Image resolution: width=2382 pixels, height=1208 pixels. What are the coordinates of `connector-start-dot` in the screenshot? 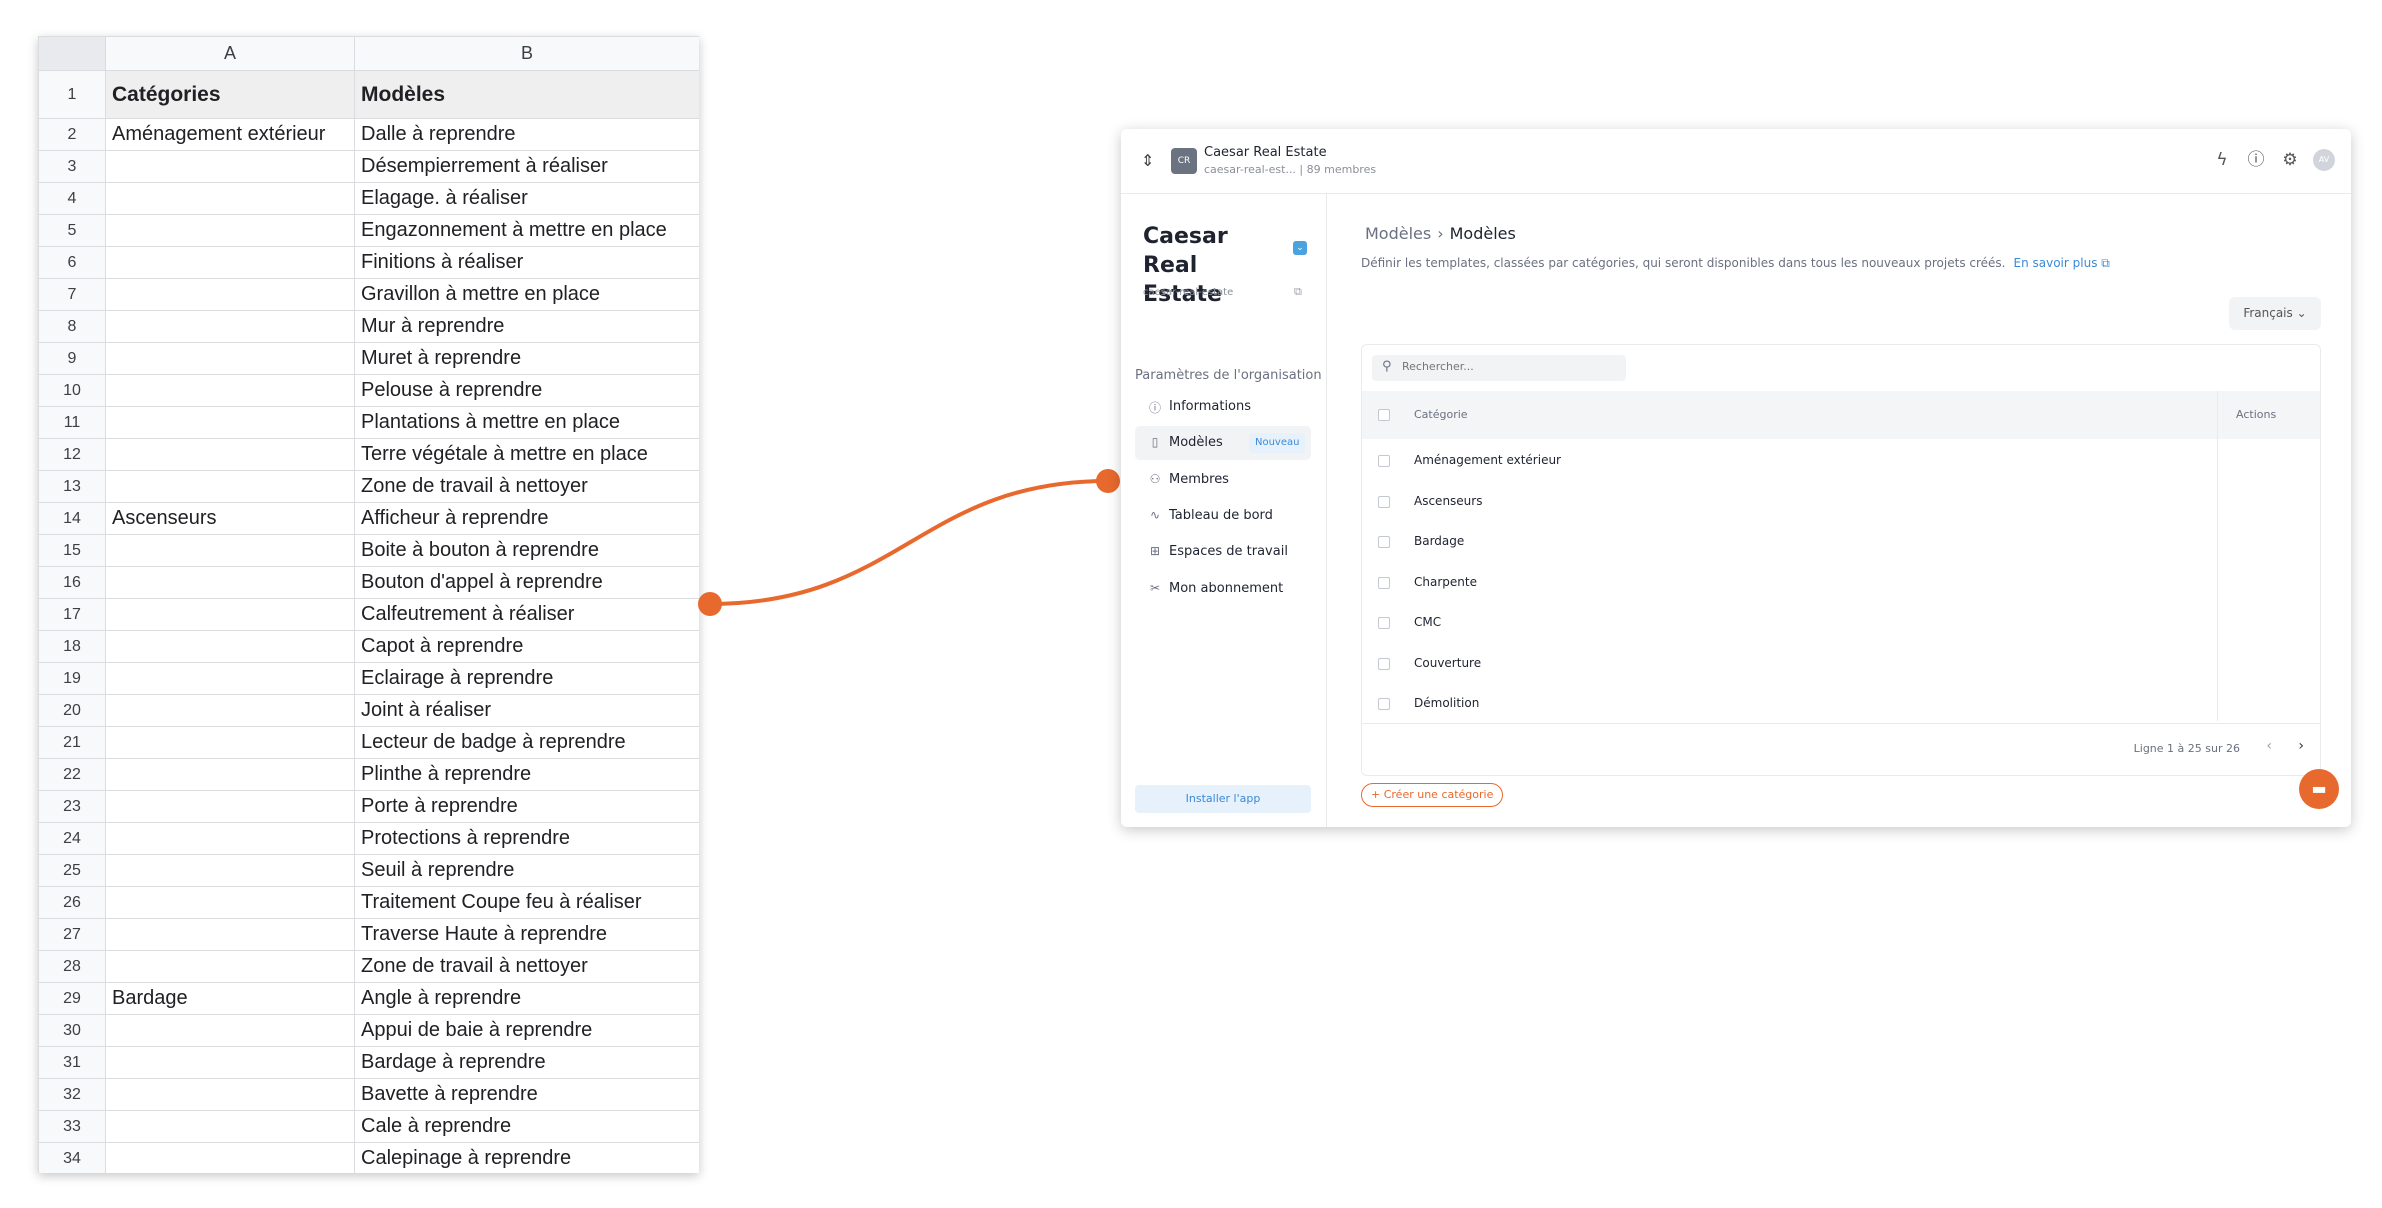 It's located at (710, 604).